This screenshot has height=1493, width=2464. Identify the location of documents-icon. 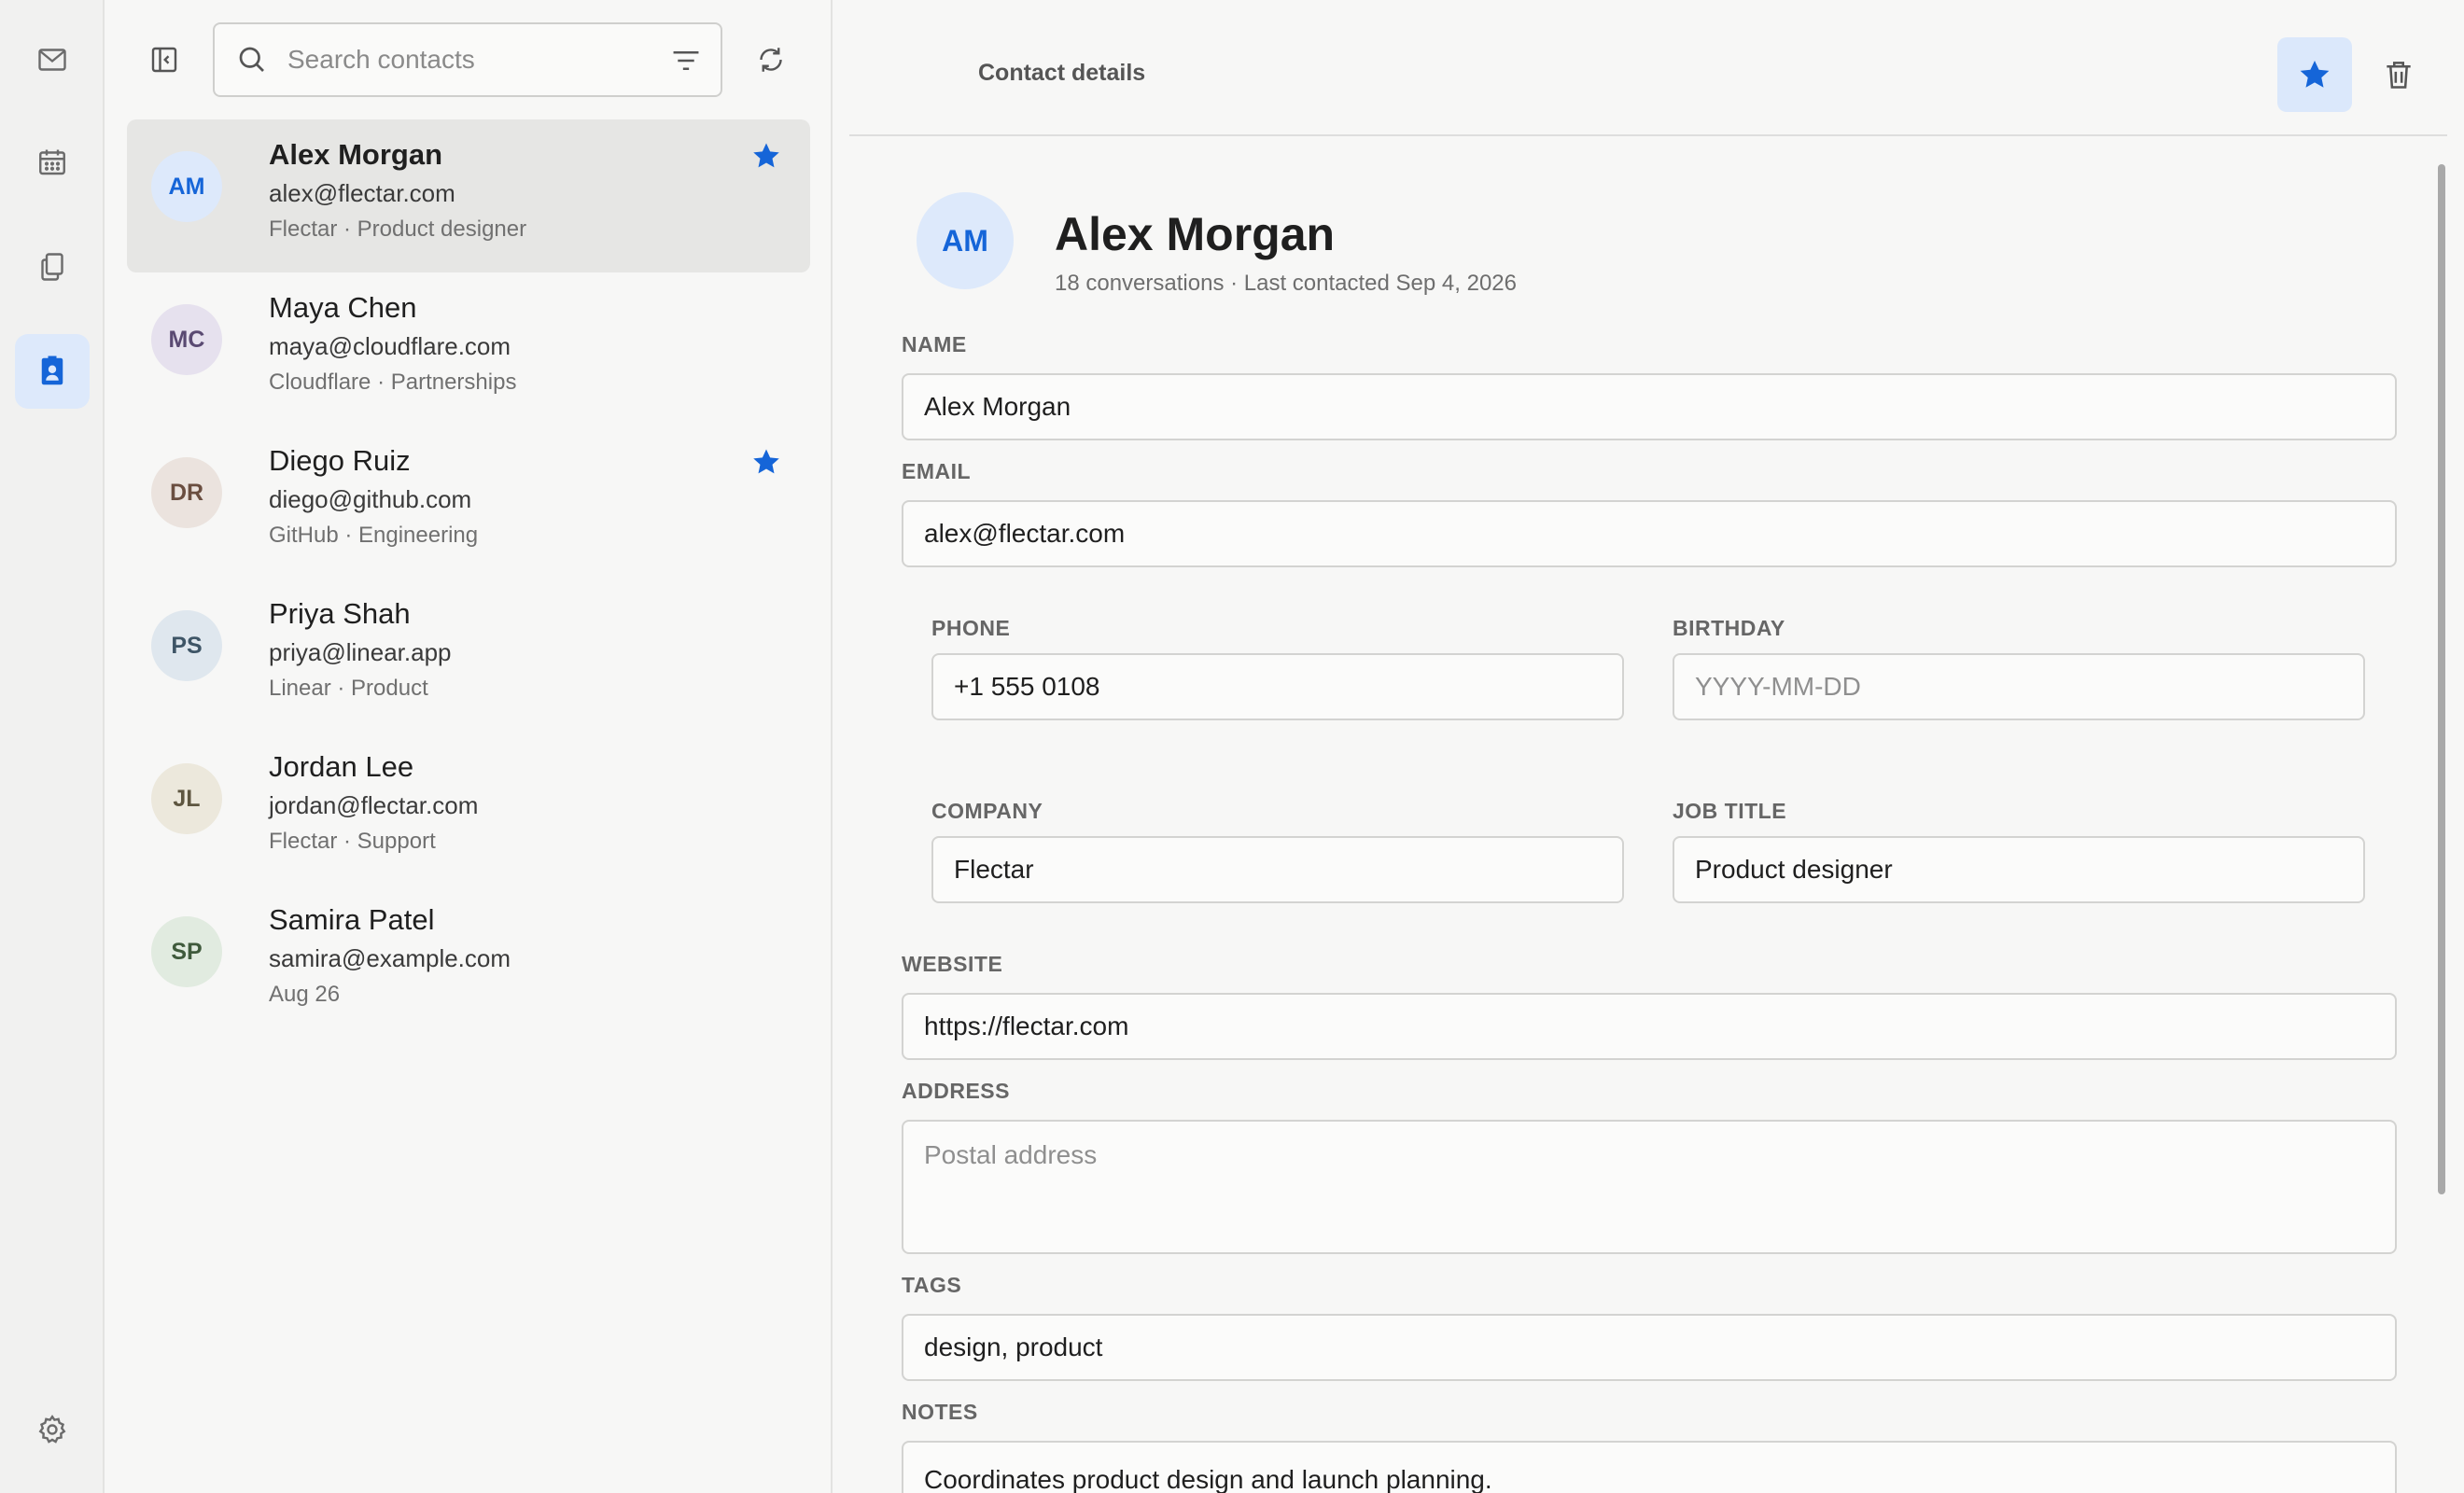
(52, 267).